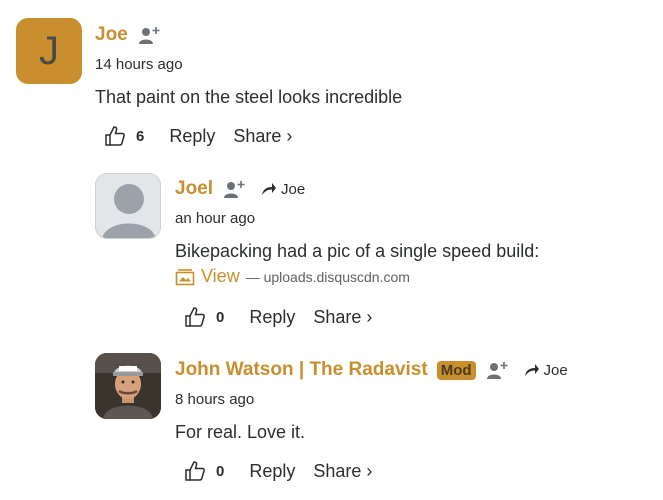 This screenshot has width=663, height=500. I want to click on author-name: Joel, so click(194, 189).